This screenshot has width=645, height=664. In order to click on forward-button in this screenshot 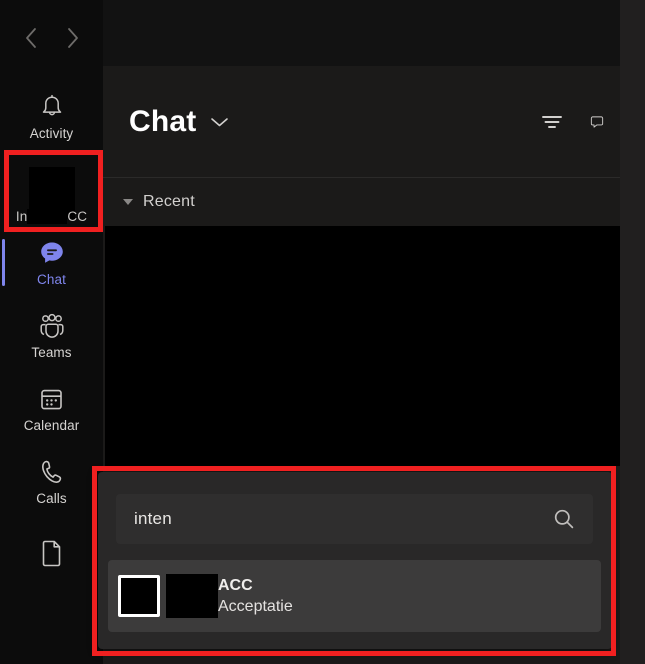, I will do `click(73, 38)`.